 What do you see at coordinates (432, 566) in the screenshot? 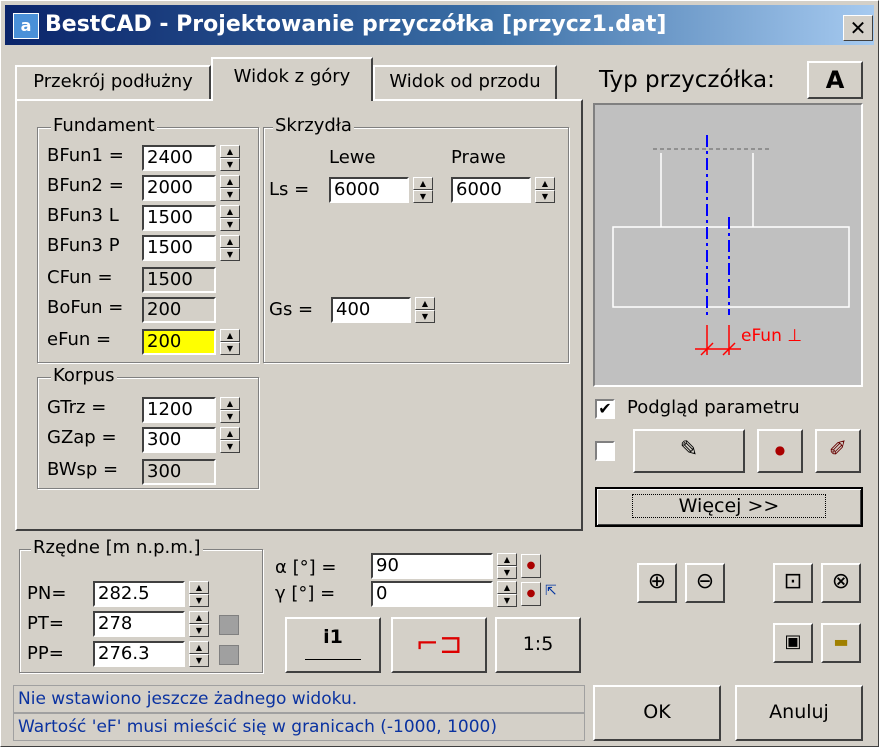
I see `alpha-field: 90` at bounding box center [432, 566].